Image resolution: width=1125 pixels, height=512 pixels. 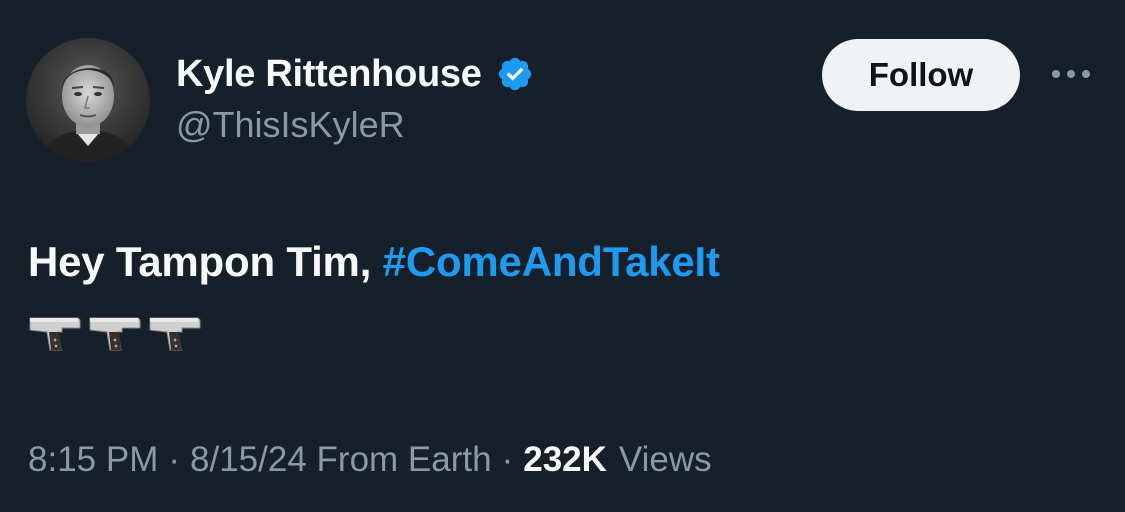 What do you see at coordinates (404, 459) in the screenshot?
I see `tweet-location: From Earth` at bounding box center [404, 459].